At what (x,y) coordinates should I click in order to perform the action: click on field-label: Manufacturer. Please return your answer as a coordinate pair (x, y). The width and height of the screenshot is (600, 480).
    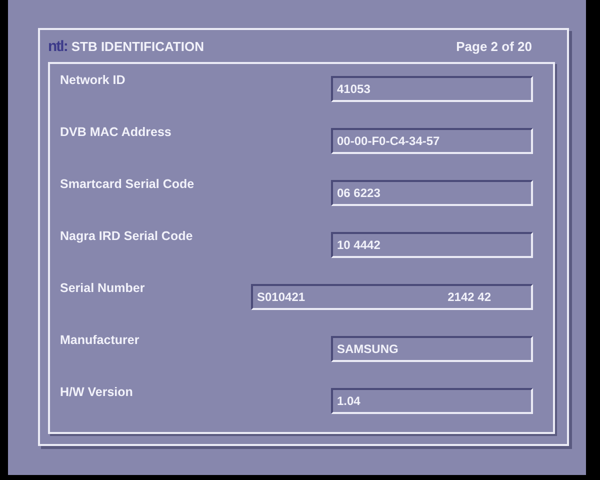
    Looking at the image, I should click on (100, 340).